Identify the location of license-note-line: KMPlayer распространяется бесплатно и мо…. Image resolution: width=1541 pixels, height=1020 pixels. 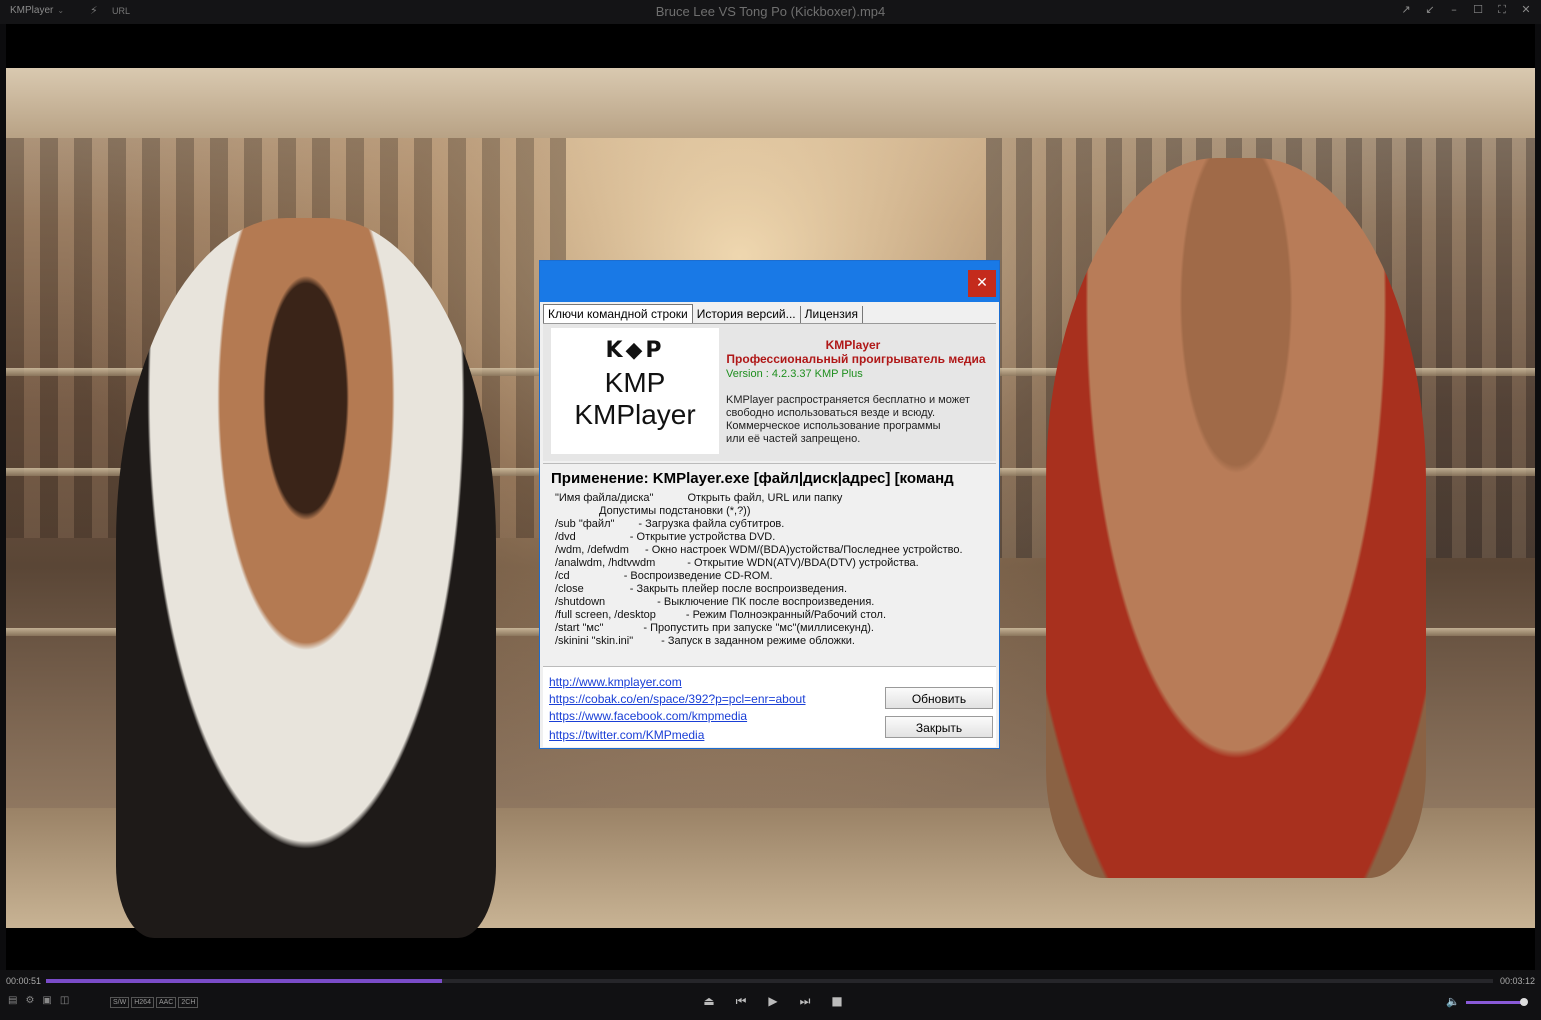
(848, 400).